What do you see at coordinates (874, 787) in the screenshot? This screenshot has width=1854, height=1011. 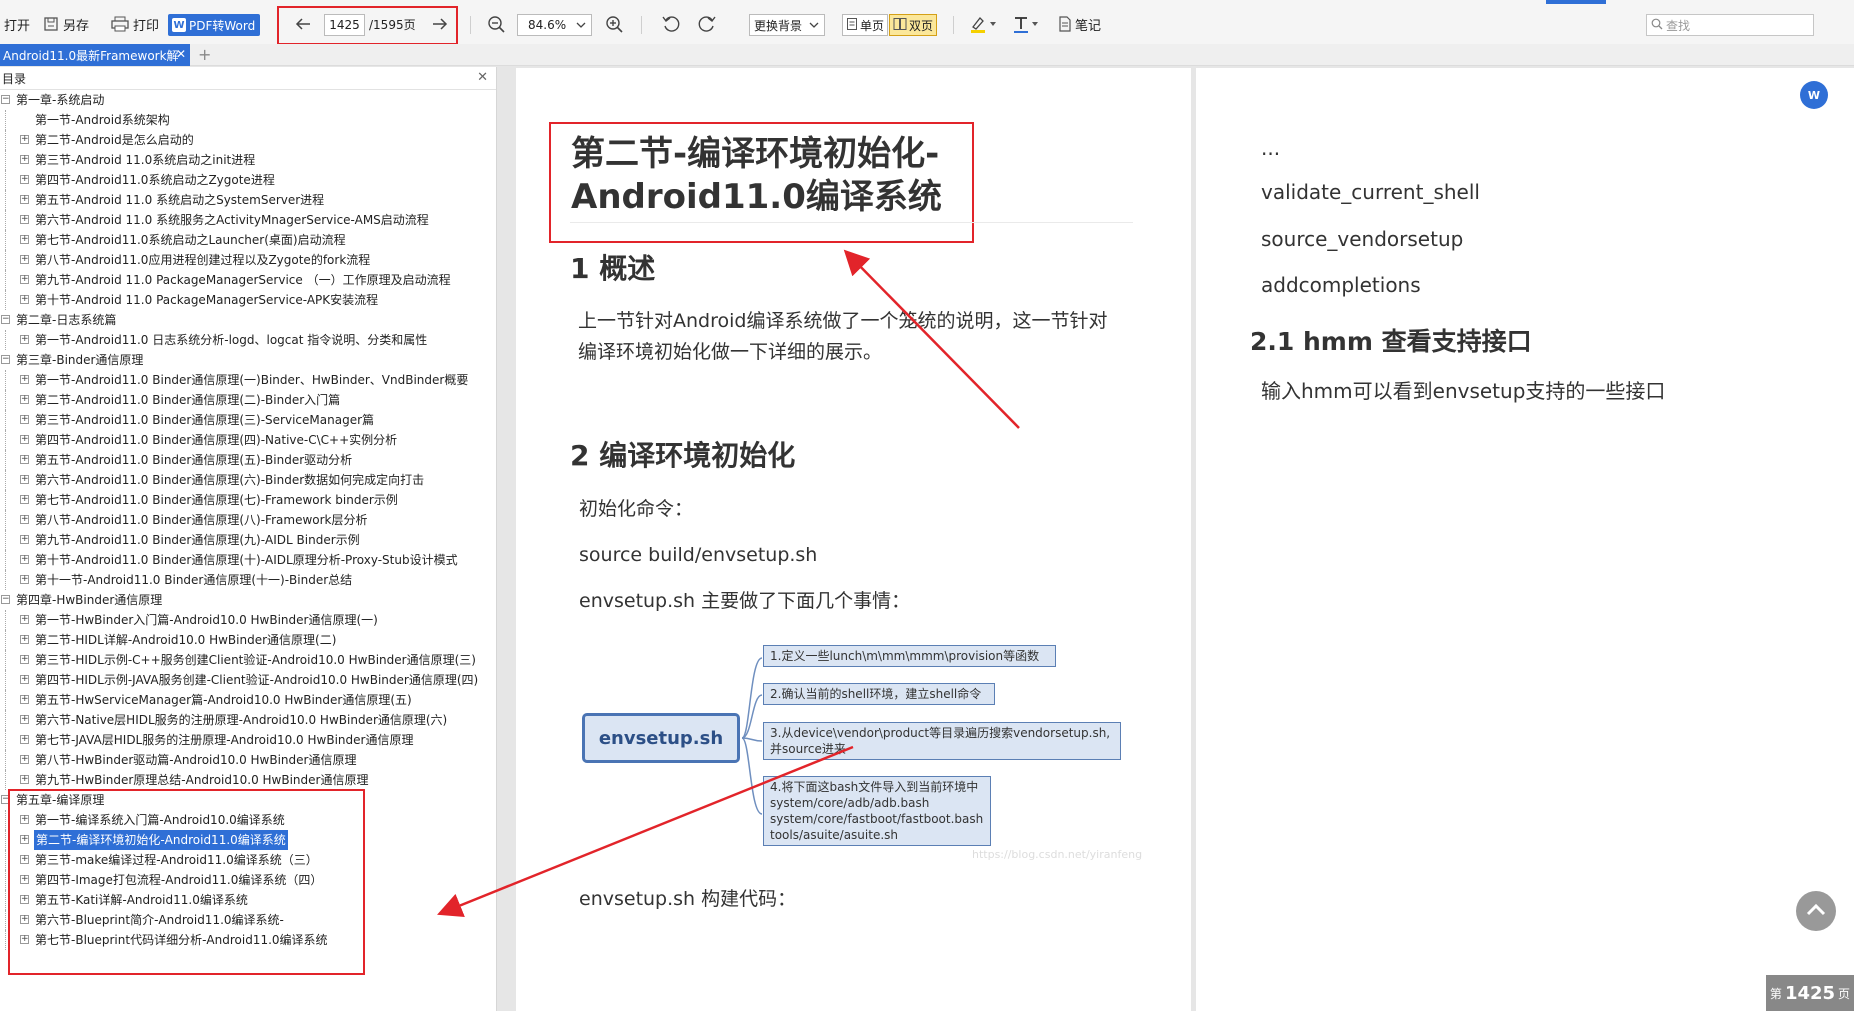 I see `mindmap-node-line: 4.将下面这bash文件导入到当前环境中` at bounding box center [874, 787].